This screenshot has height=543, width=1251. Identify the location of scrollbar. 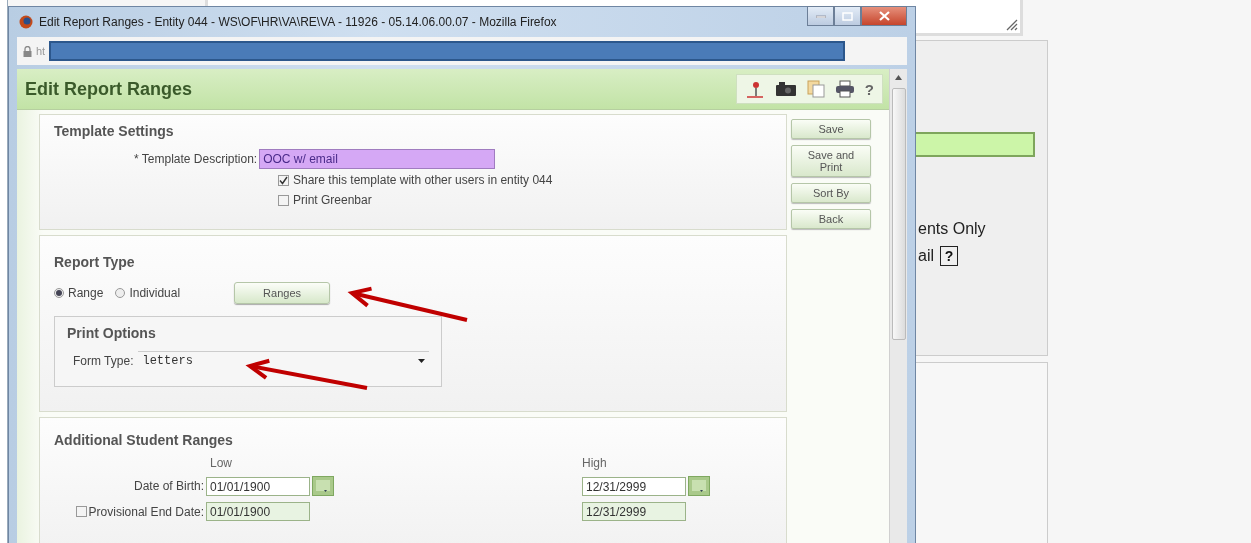
(898, 306).